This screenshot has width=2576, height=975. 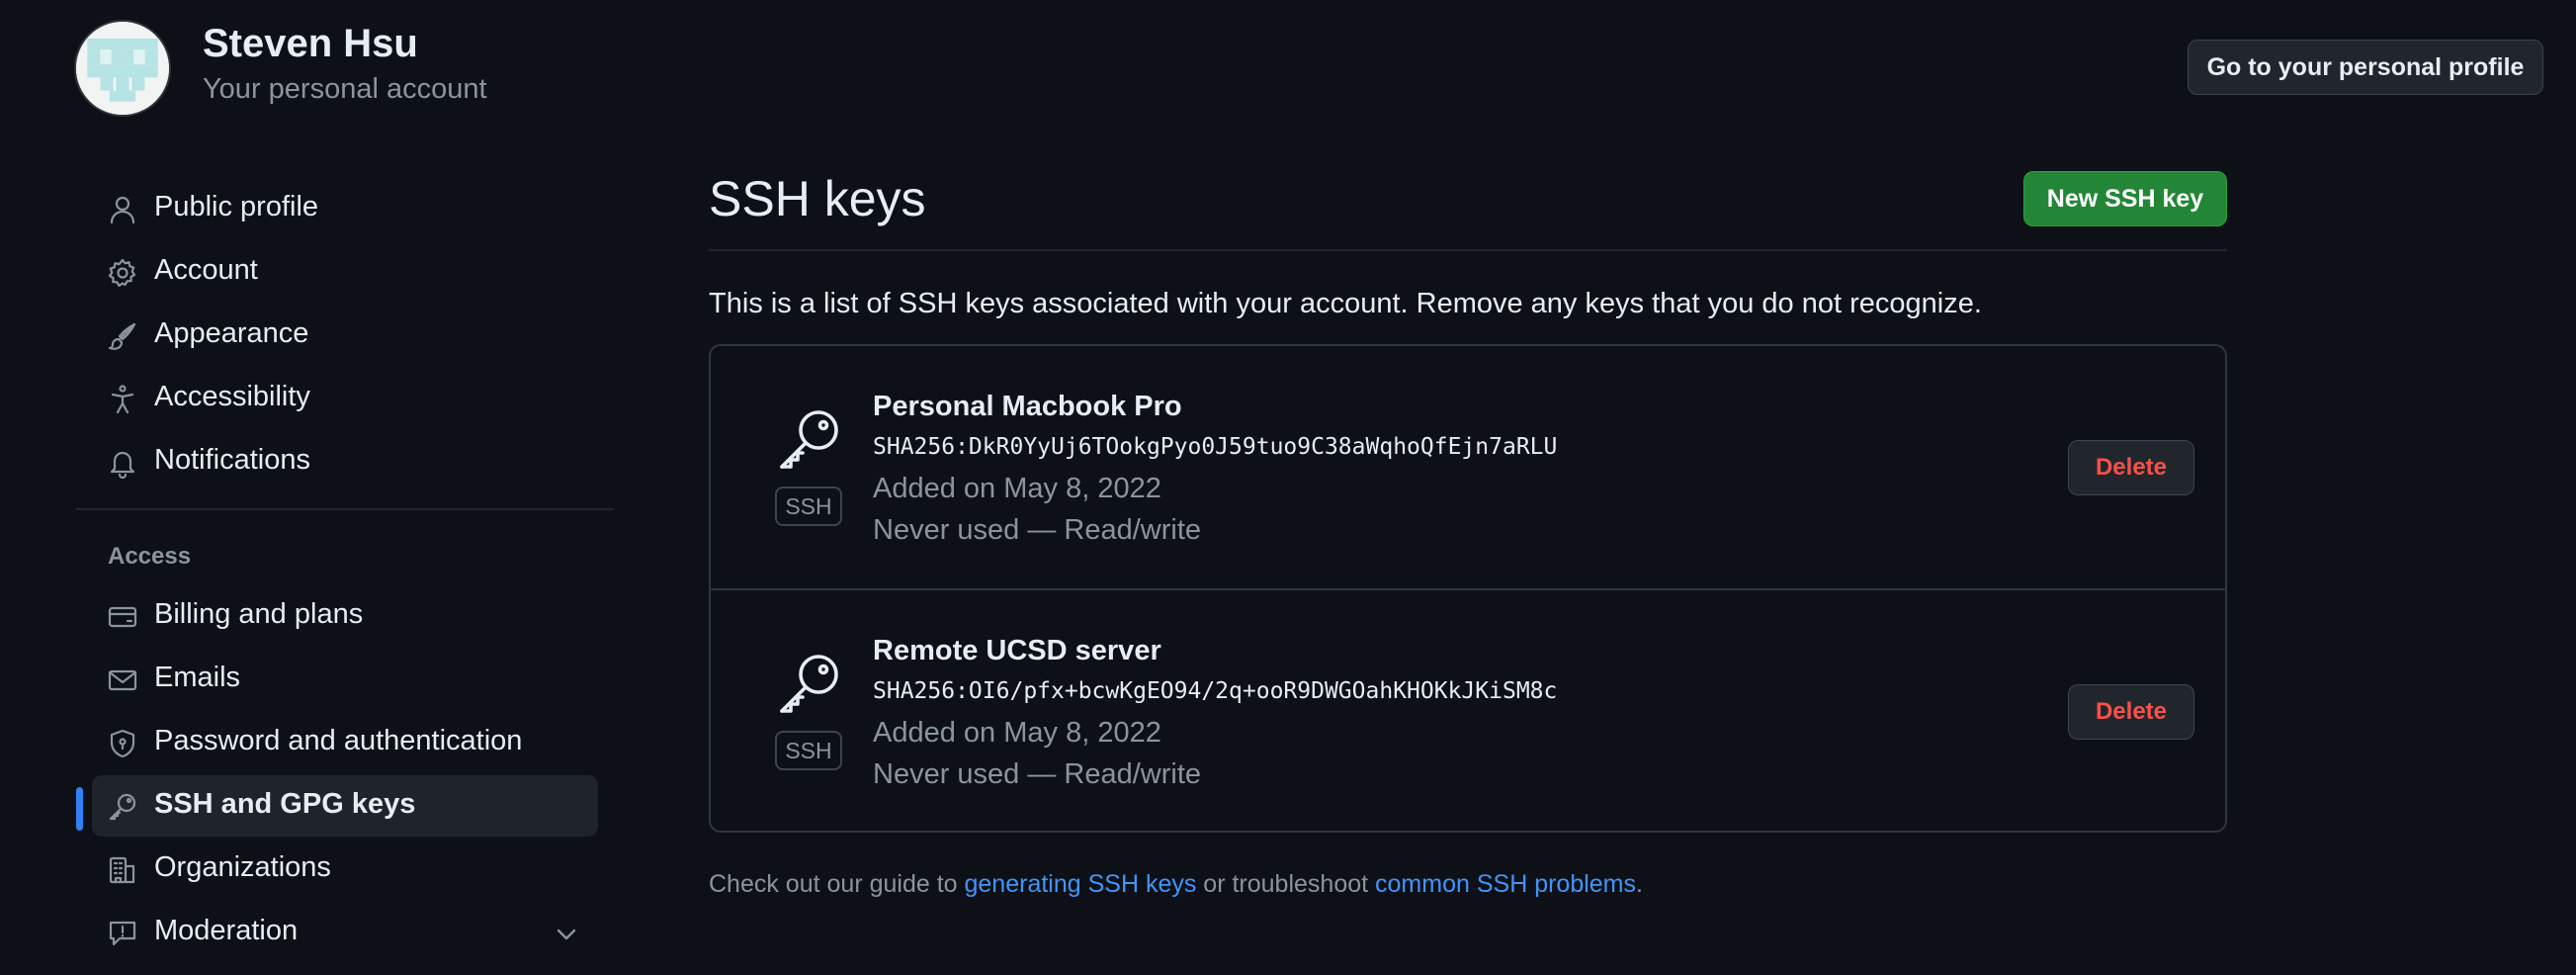 I want to click on sidebar-item-billing: Billing and plans, so click(x=345, y=616).